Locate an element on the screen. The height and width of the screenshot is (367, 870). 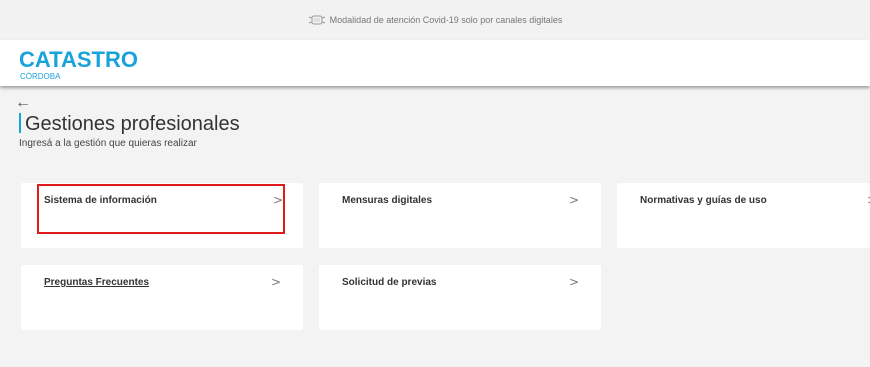
card-label: Solicitud de previas is located at coordinates (389, 282).